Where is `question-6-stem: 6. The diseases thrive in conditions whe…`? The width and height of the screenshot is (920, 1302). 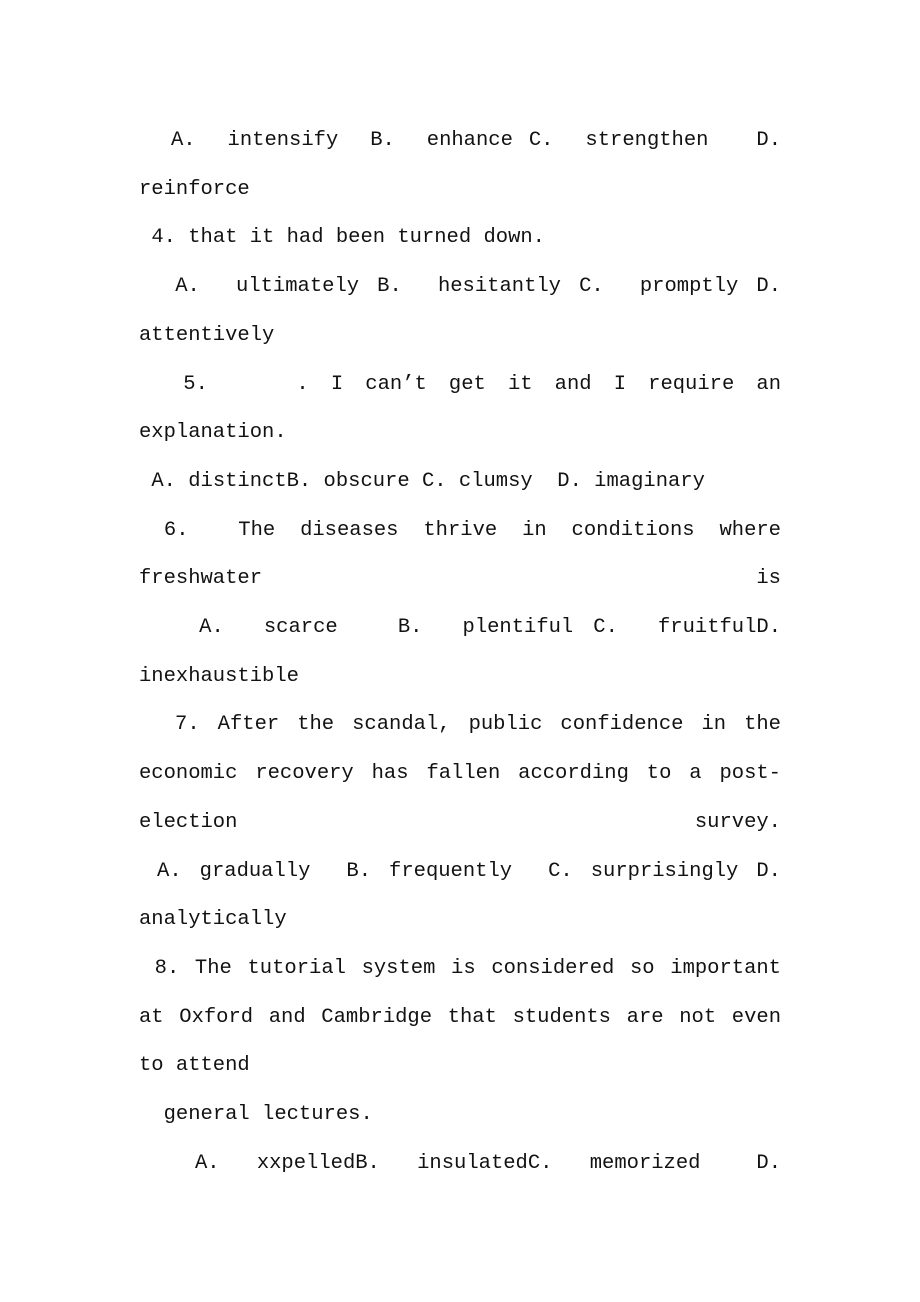
question-6-stem: 6. The diseases thrive in conditions whe… is located at coordinates (466, 554).